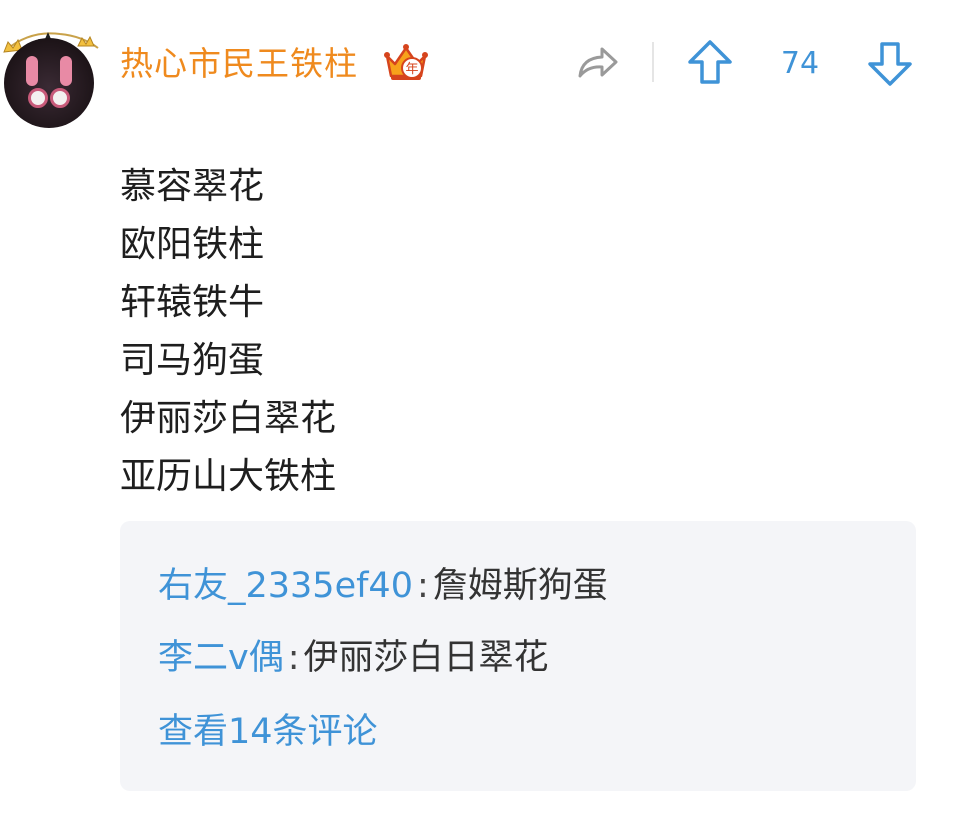 This screenshot has height=826, width=960. Describe the element at coordinates (192, 186) in the screenshot. I see `content-line: 慕容翠花` at that location.